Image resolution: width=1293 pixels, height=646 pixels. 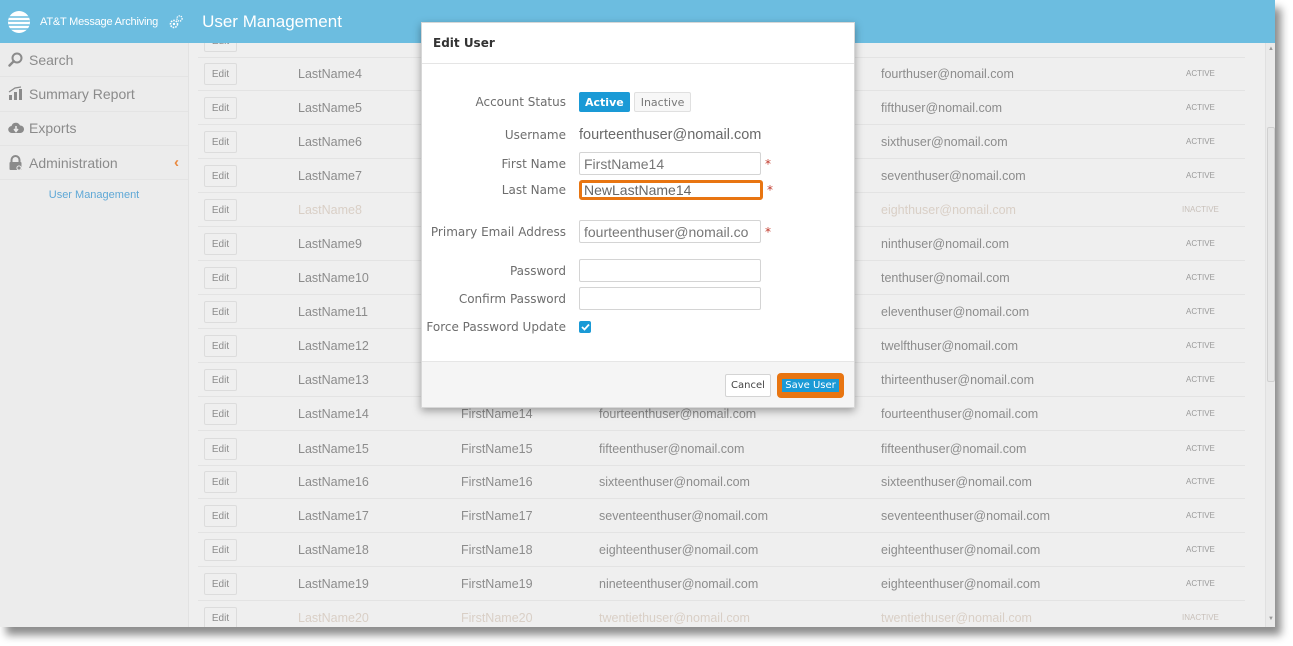 I want to click on account-status-row: Account Status Active Inactive, so click(x=638, y=102).